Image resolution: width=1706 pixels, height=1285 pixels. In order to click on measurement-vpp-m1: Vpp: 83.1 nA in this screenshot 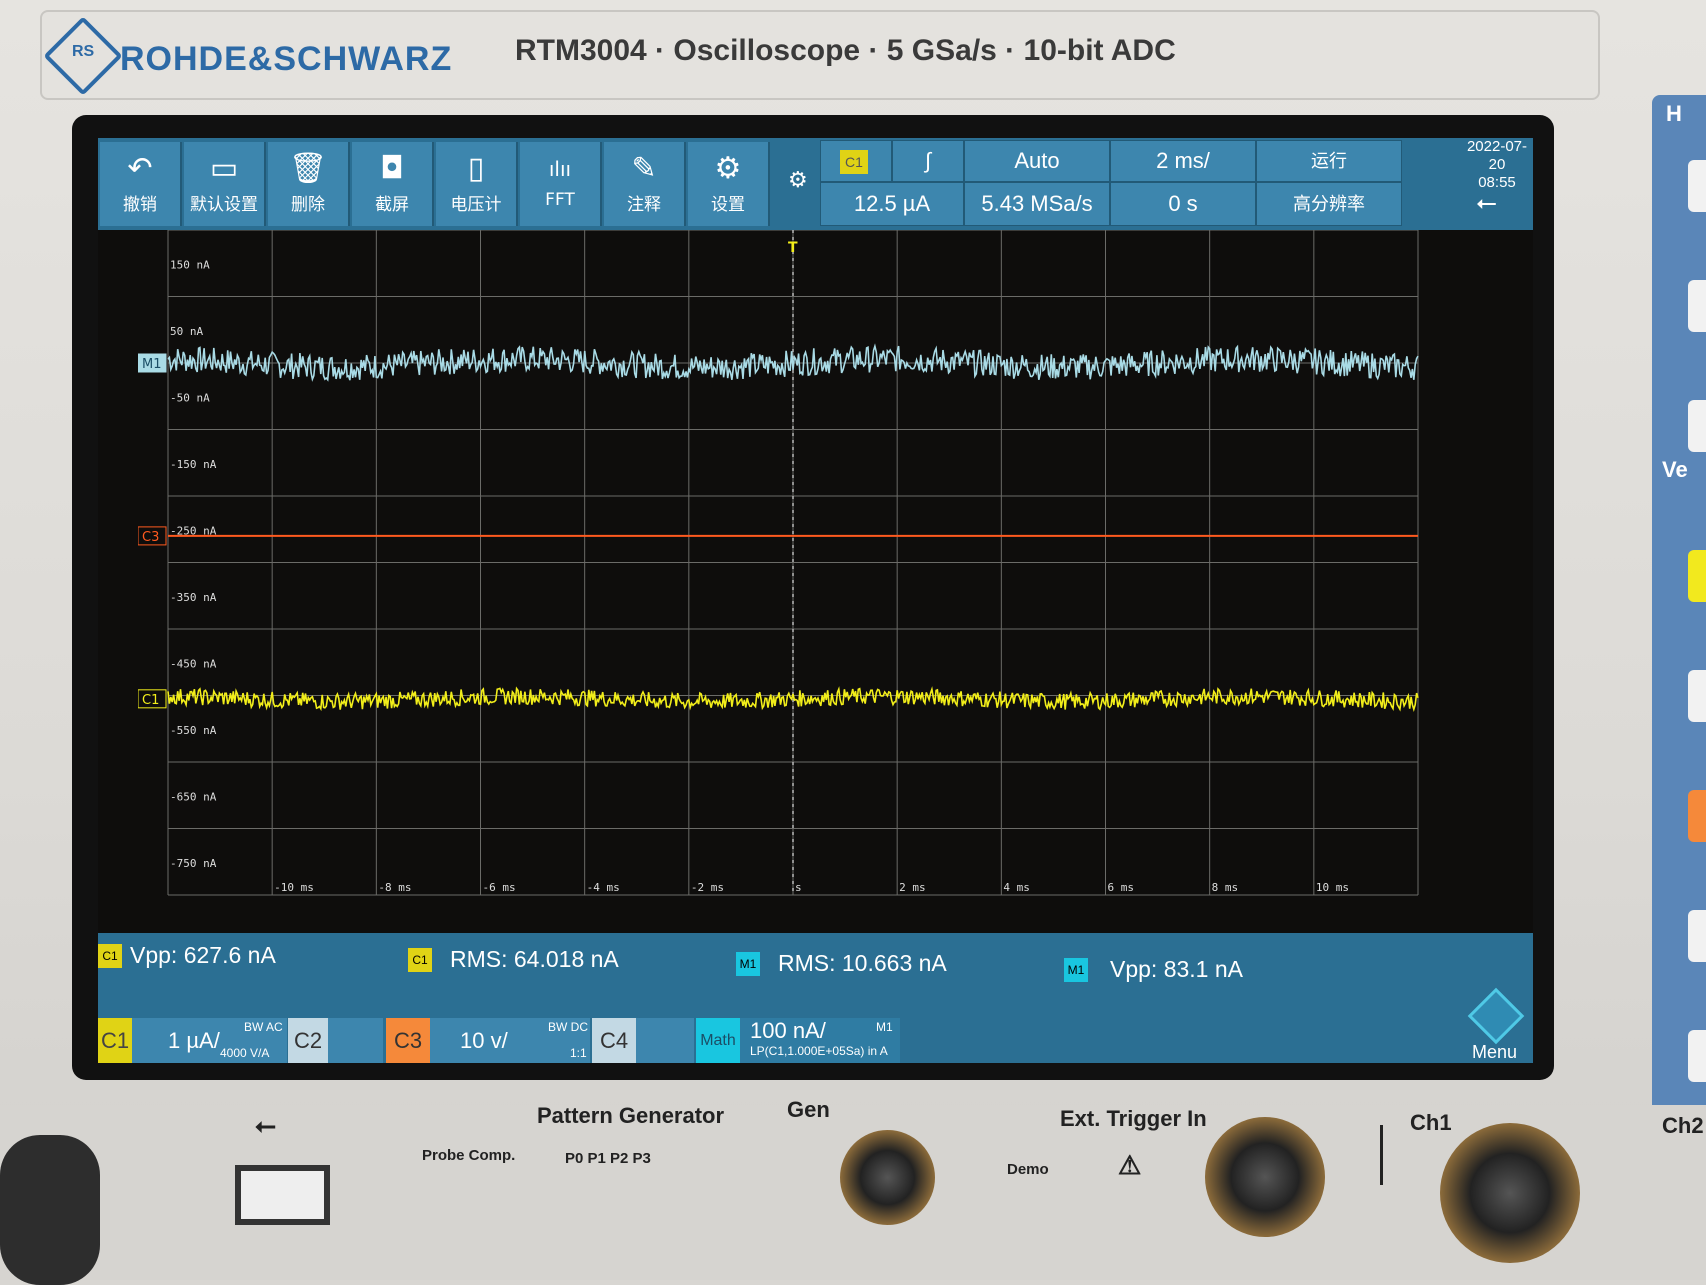, I will do `click(1176, 969)`.